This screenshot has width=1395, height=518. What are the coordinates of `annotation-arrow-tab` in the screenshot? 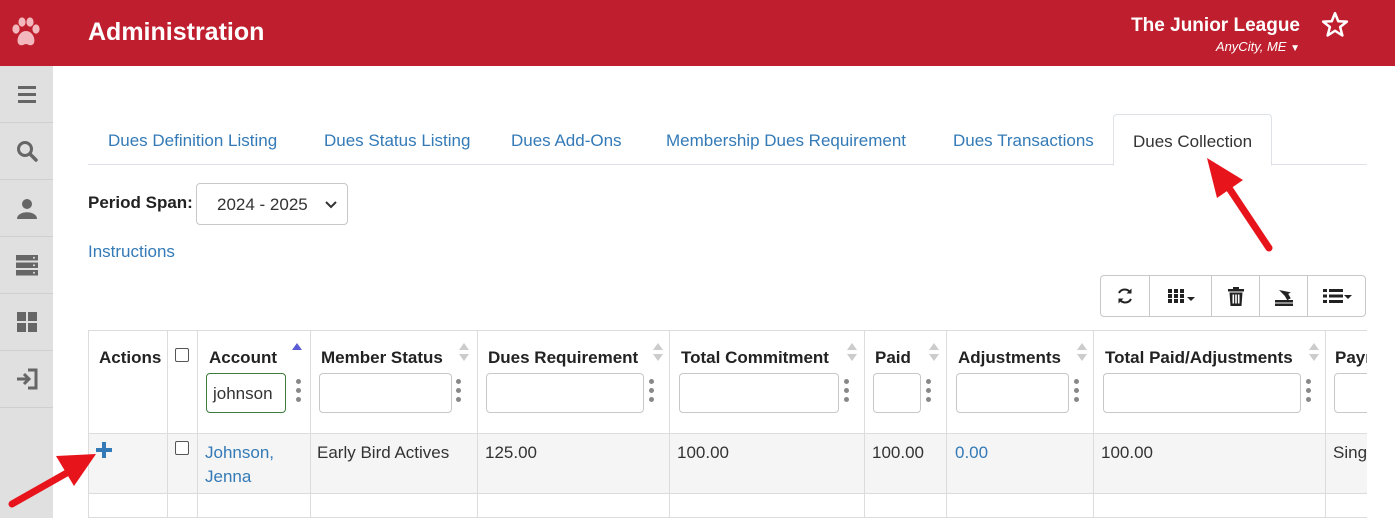 It's located at (1240, 205).